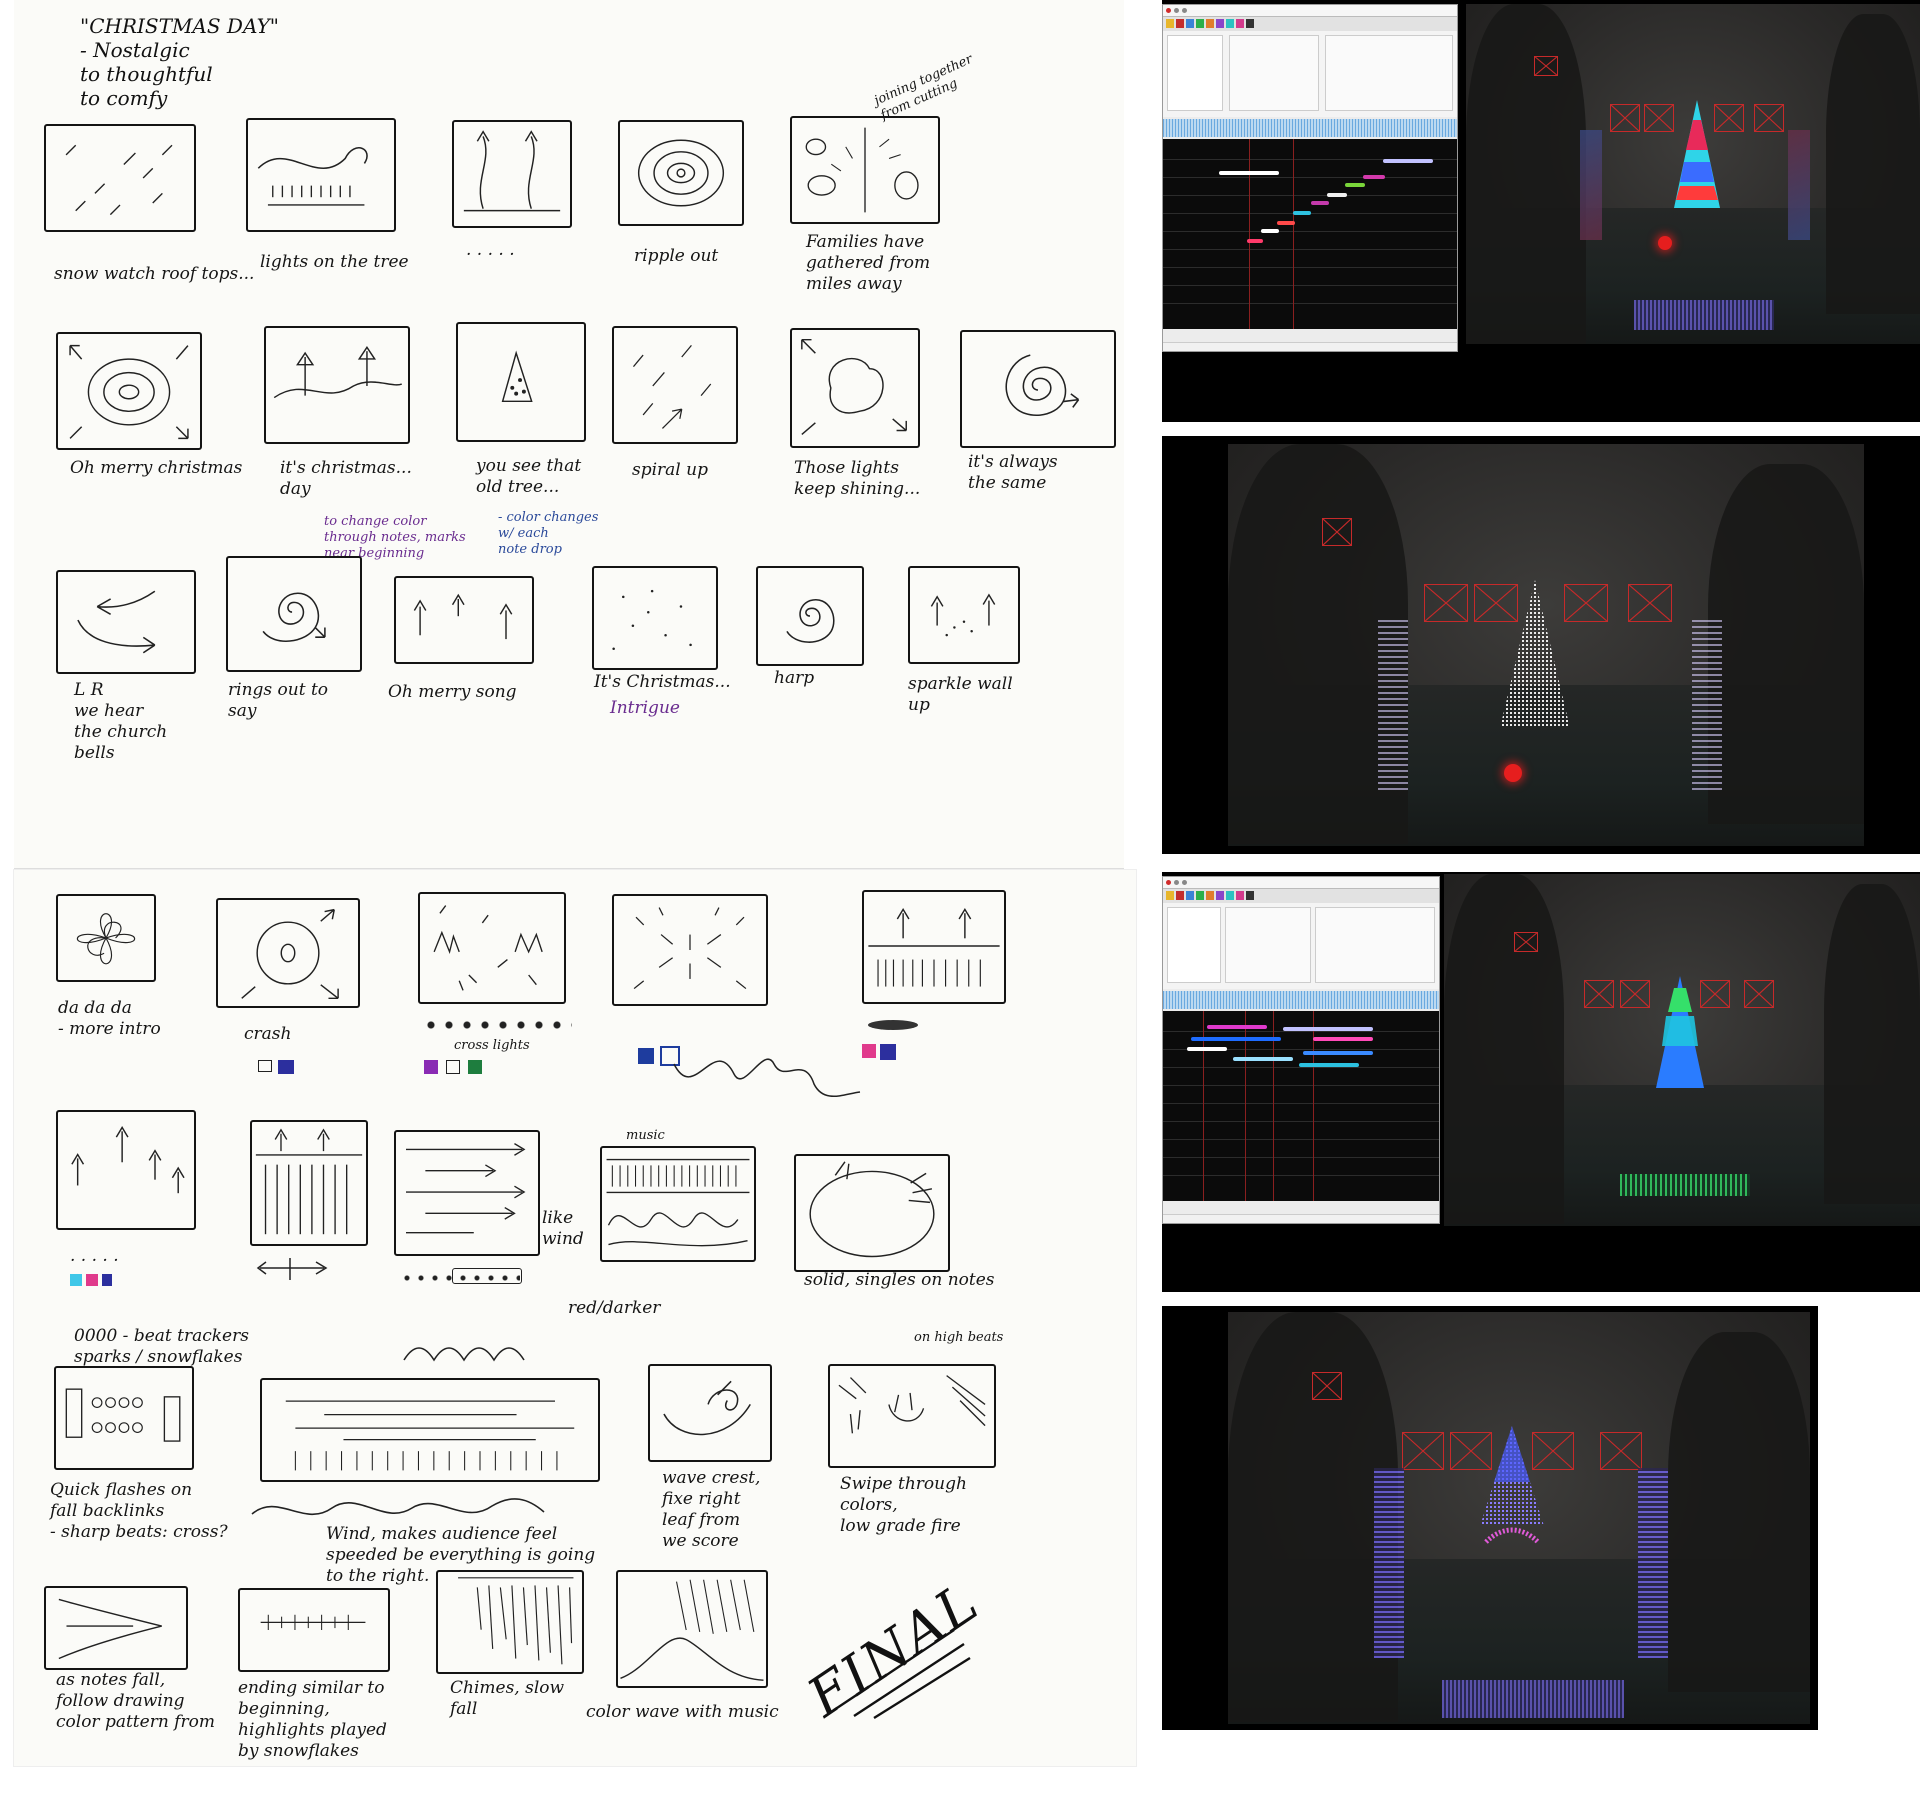  Describe the element at coordinates (492, 948) in the screenshot. I see `panel-cross-lights` at that location.